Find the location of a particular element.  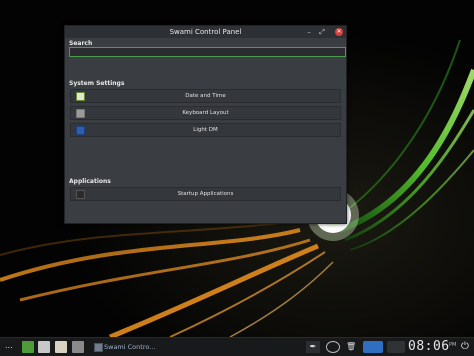

date-and-time-label: Date and Time is located at coordinates (205, 96).